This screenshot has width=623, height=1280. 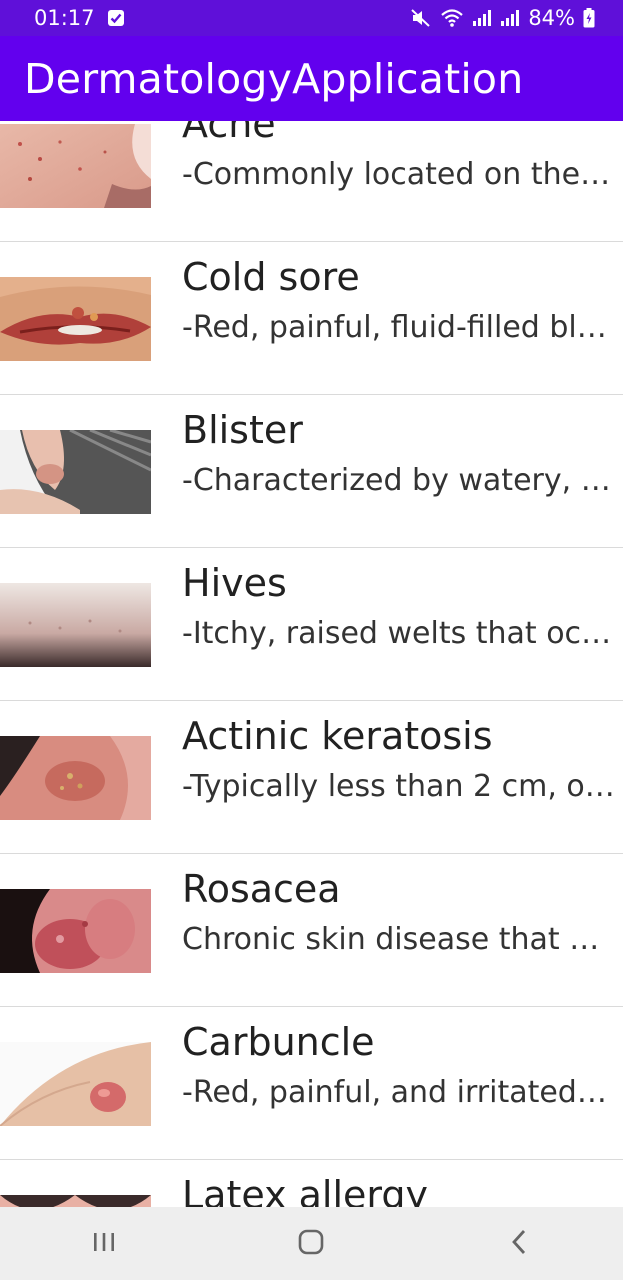 I want to click on acne-thumbnail, so click(x=75, y=166).